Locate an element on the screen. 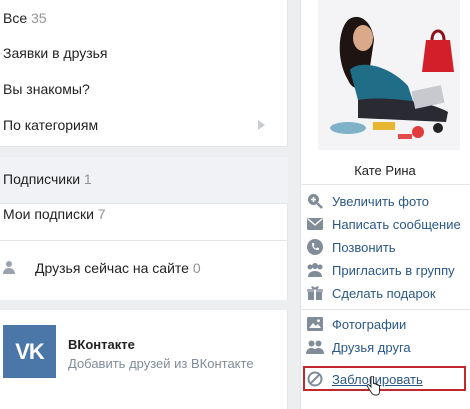 This screenshot has height=409, width=470. menu-enlarge-photo: Увеличить фото is located at coordinates (367, 201).